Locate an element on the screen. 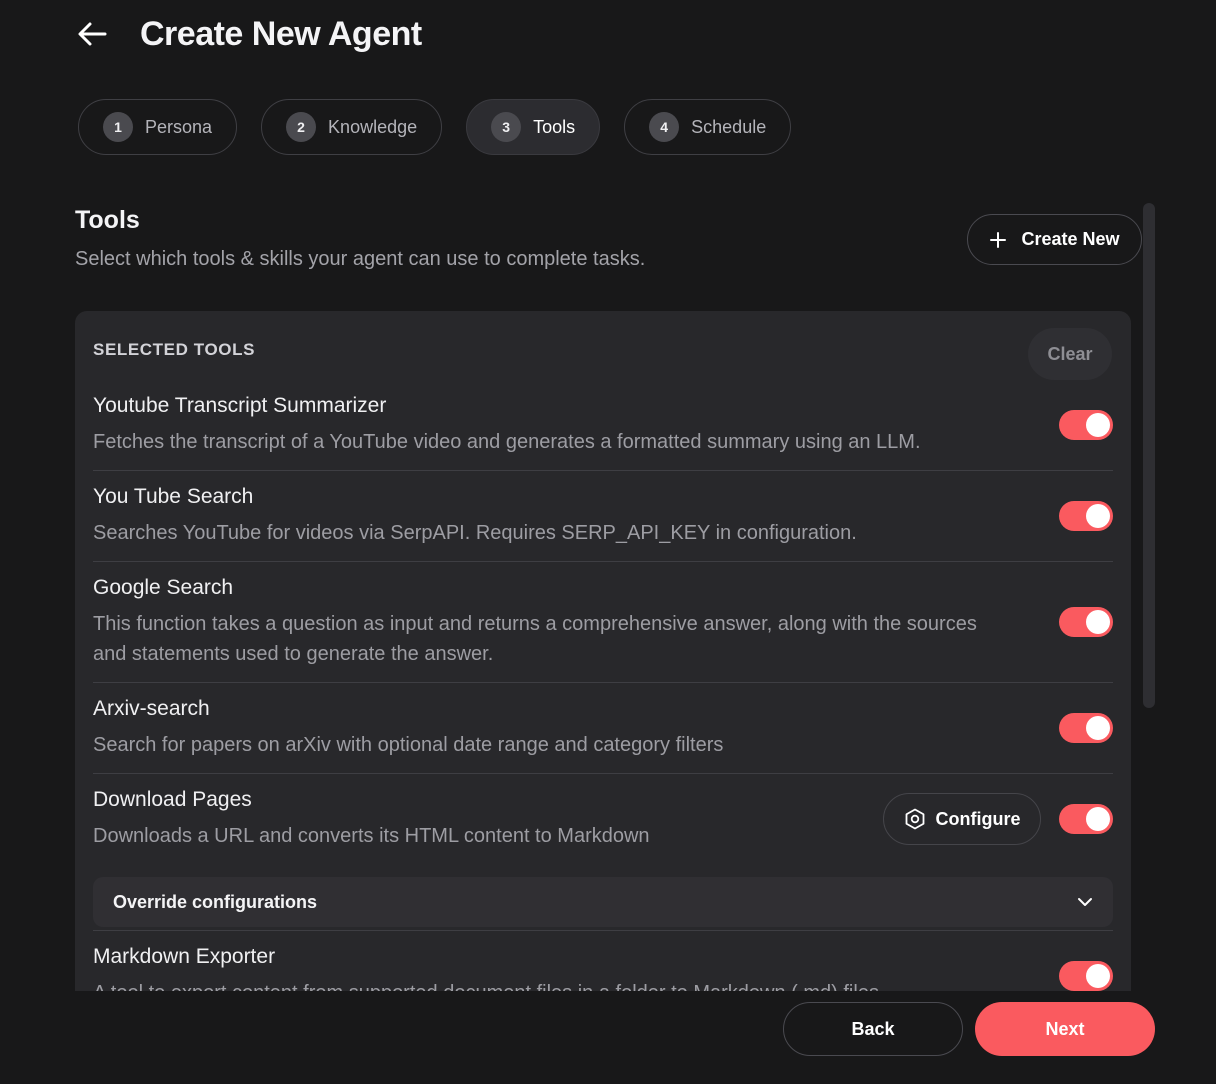 This screenshot has width=1216, height=1084. step-label: Knowledge is located at coordinates (373, 126).